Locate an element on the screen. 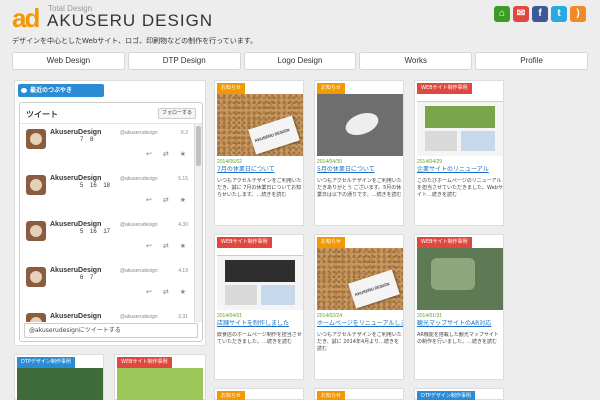  follow-button: フォローする is located at coordinates (177, 113).